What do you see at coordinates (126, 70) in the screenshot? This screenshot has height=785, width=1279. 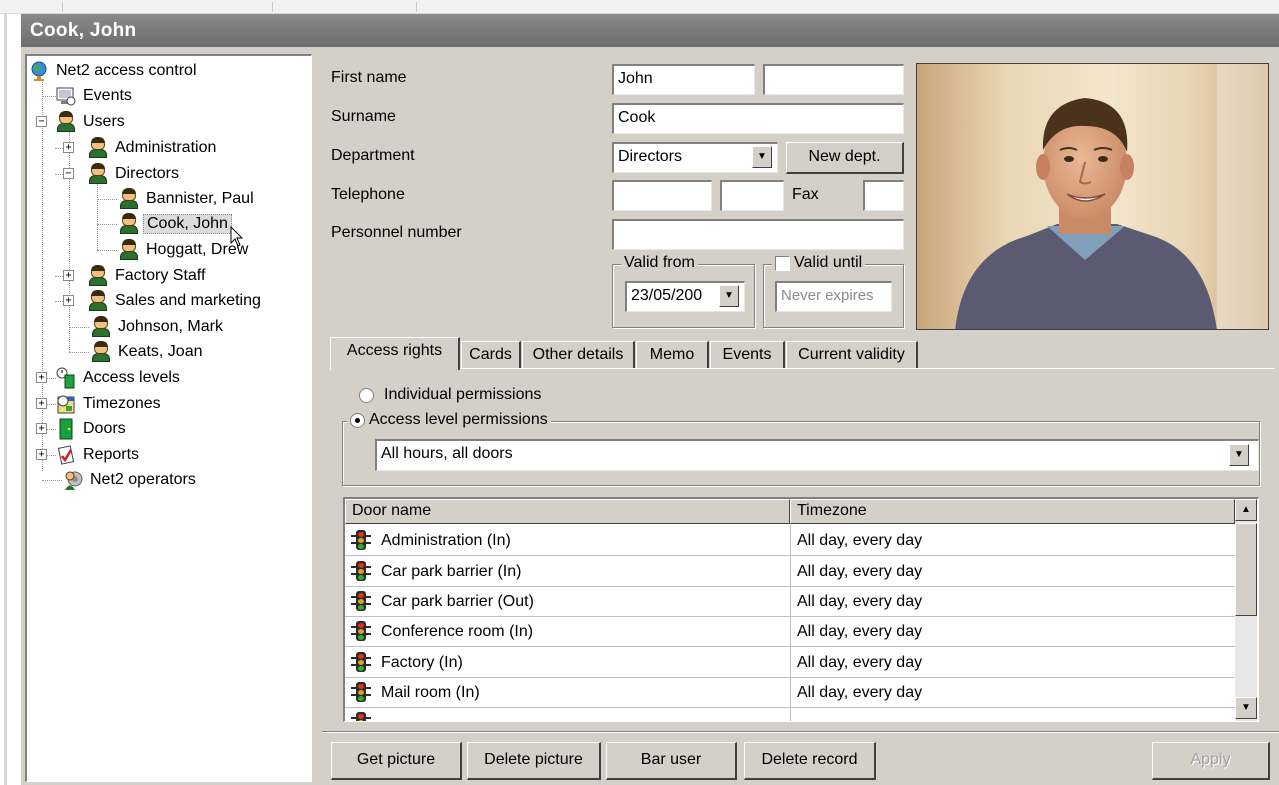 I see `tree-item-label: Net2 access control` at bounding box center [126, 70].